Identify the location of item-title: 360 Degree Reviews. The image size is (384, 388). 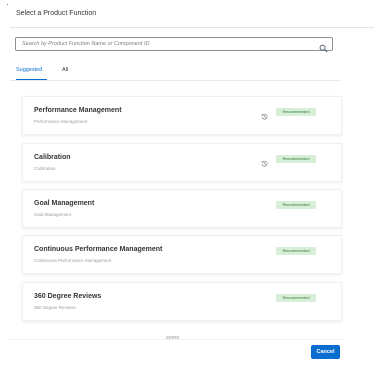
(68, 296).